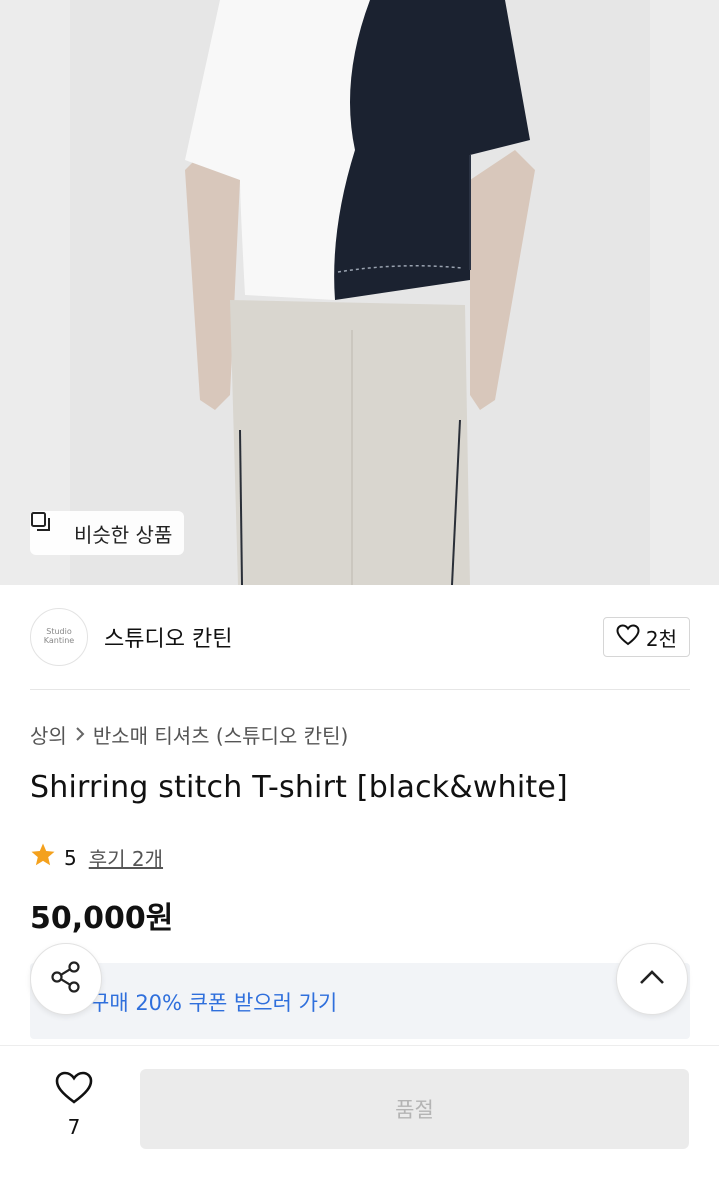 The width and height of the screenshot is (719, 1201). Describe the element at coordinates (48, 528) in the screenshot. I see `copy-icon` at that location.